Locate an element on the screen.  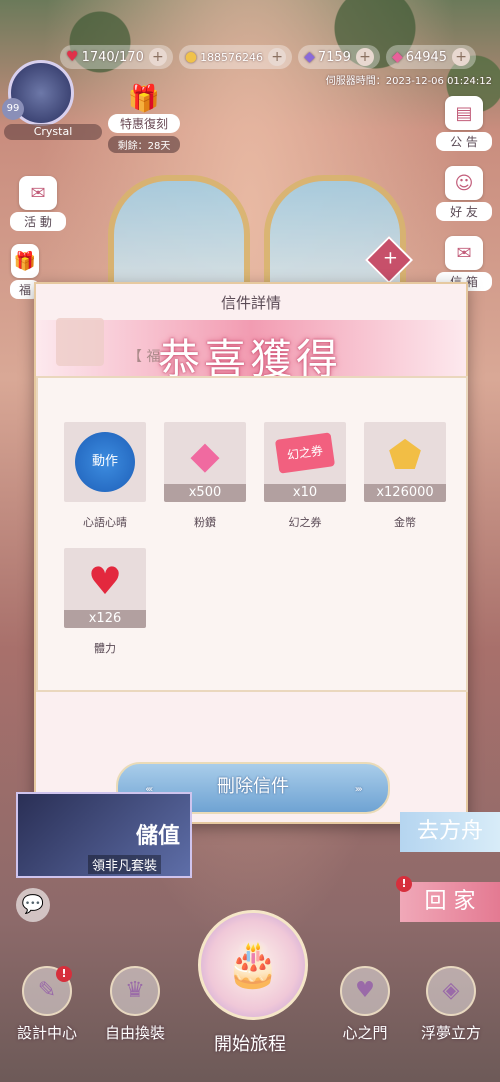
friend-icon: ☺ is located at coordinates (464, 183).